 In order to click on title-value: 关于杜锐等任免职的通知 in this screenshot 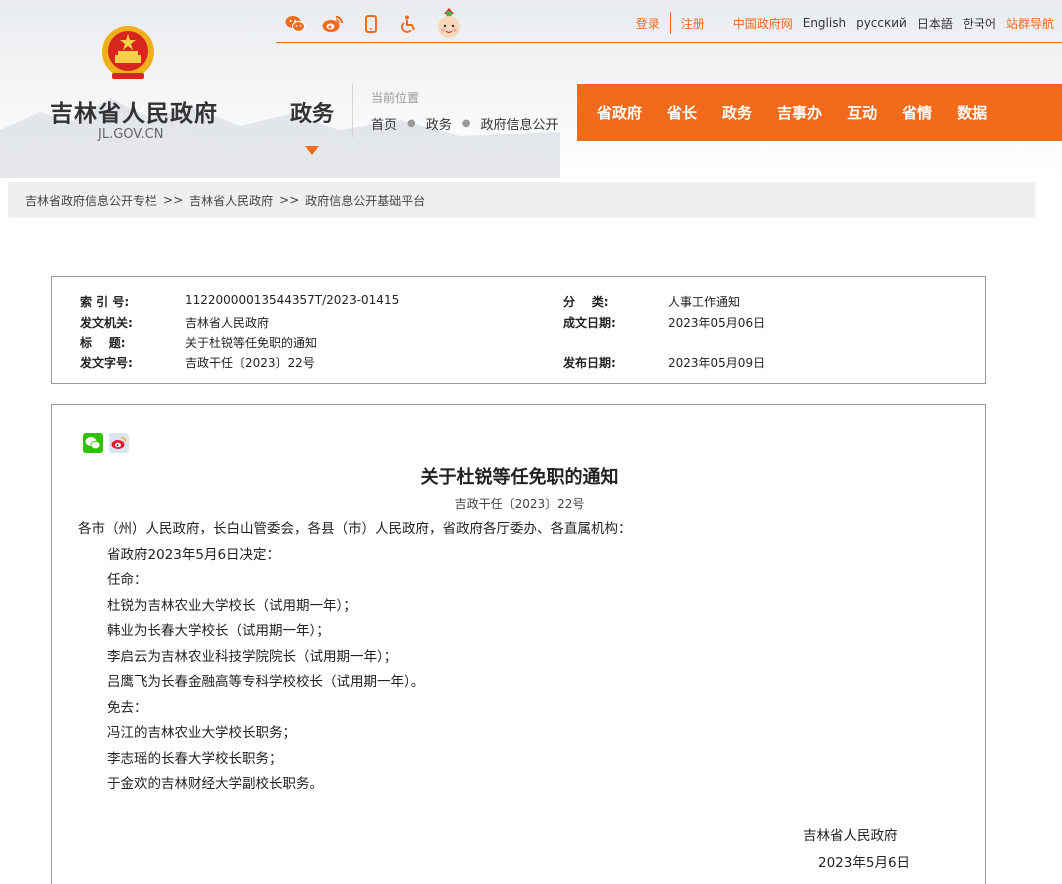, I will do `click(251, 343)`.